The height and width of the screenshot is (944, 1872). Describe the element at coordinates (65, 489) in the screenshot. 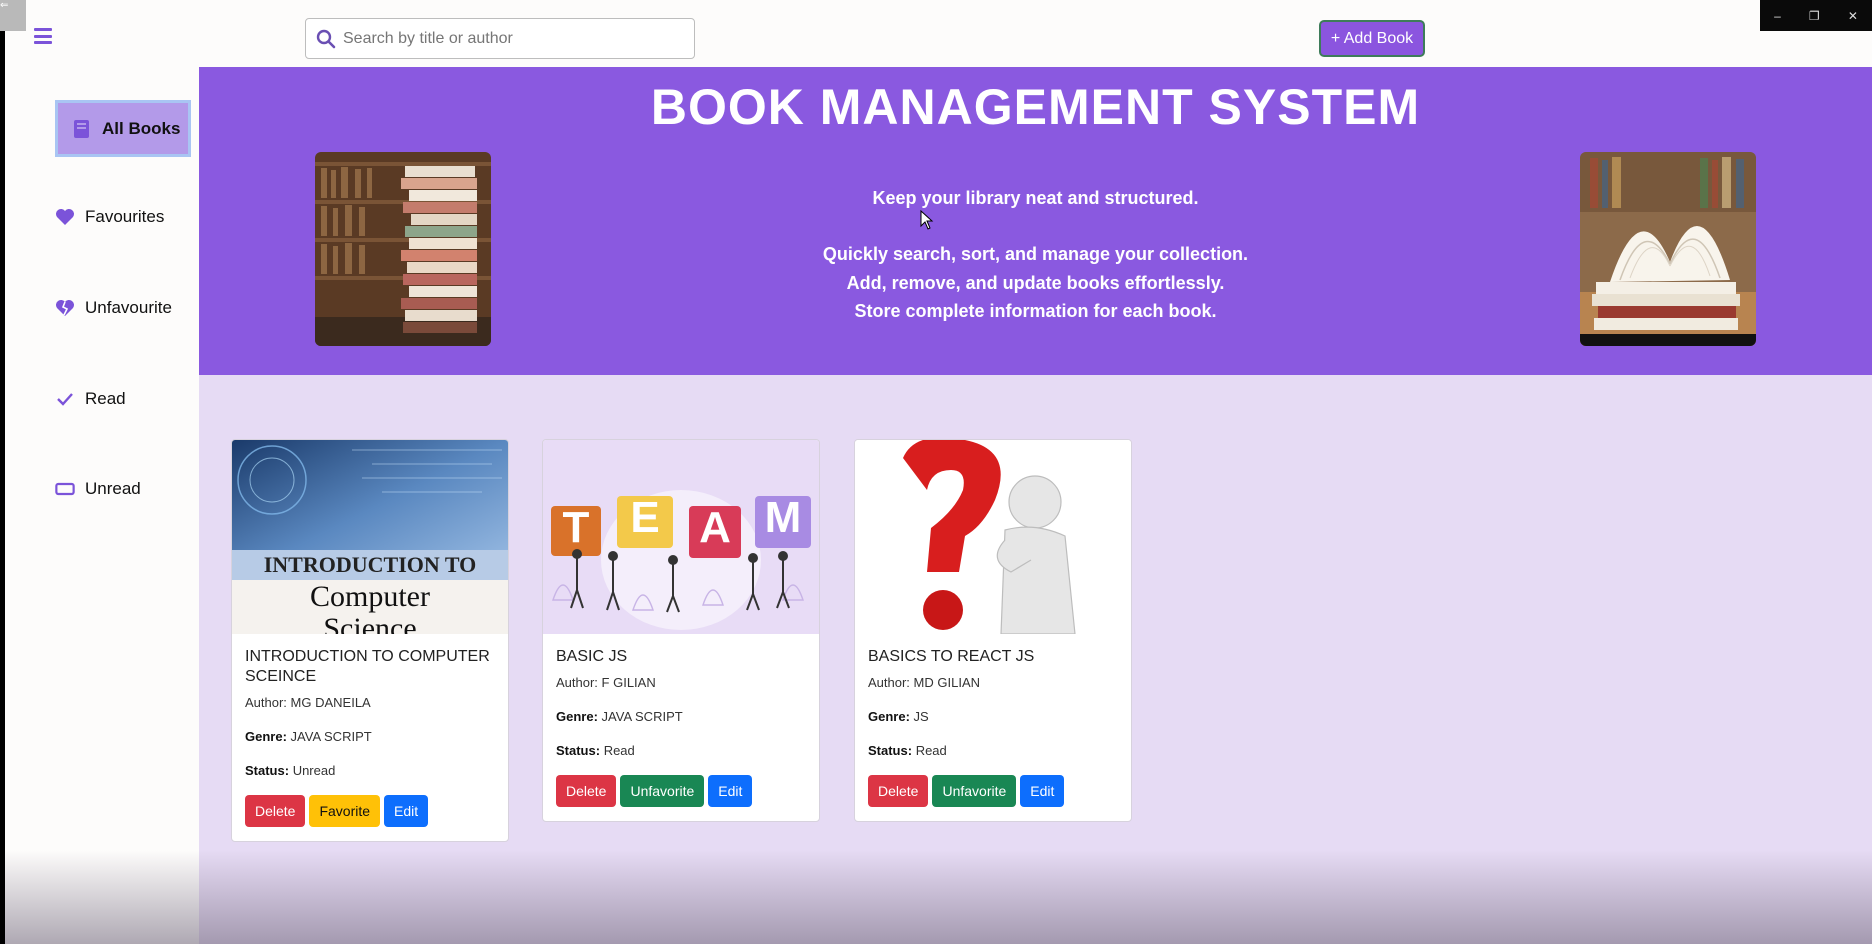

I see `rectangle-icon` at that location.